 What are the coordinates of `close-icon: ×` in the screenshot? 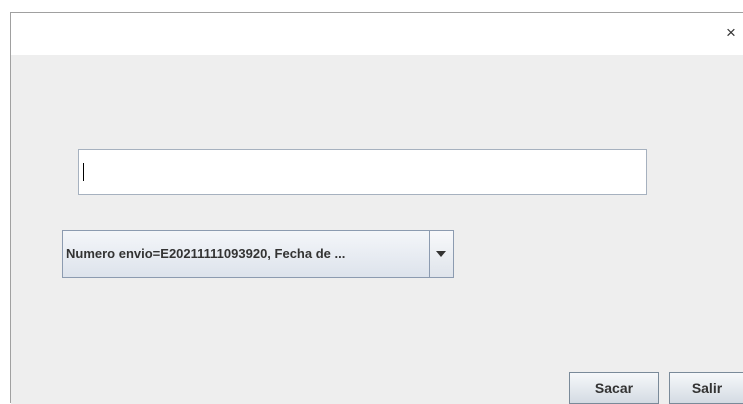 It's located at (734, 34).